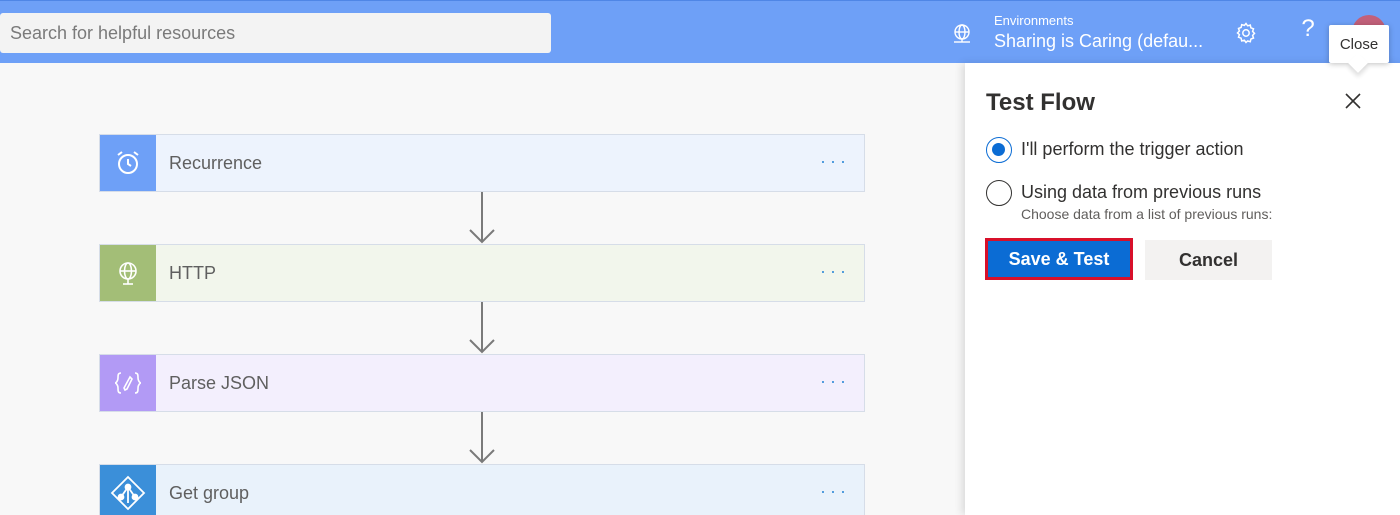 The height and width of the screenshot is (515, 1400). I want to click on help-icon: ?, so click(1308, 29).